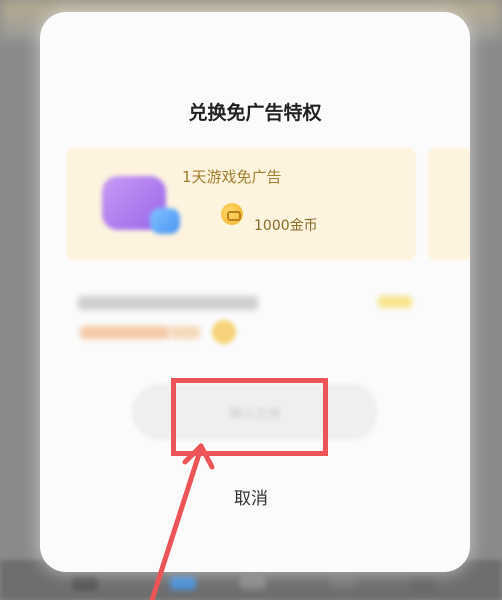  Describe the element at coordinates (182, 521) in the screenshot. I see `annotation-arrow-icon` at that location.